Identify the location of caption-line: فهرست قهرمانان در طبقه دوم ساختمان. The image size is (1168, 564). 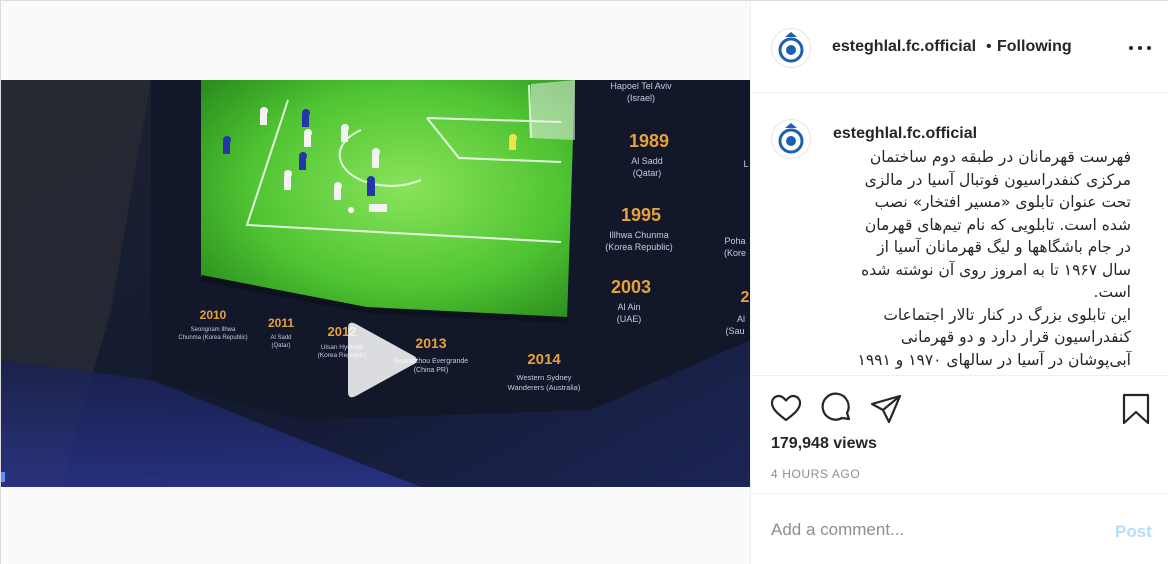
(1000, 157).